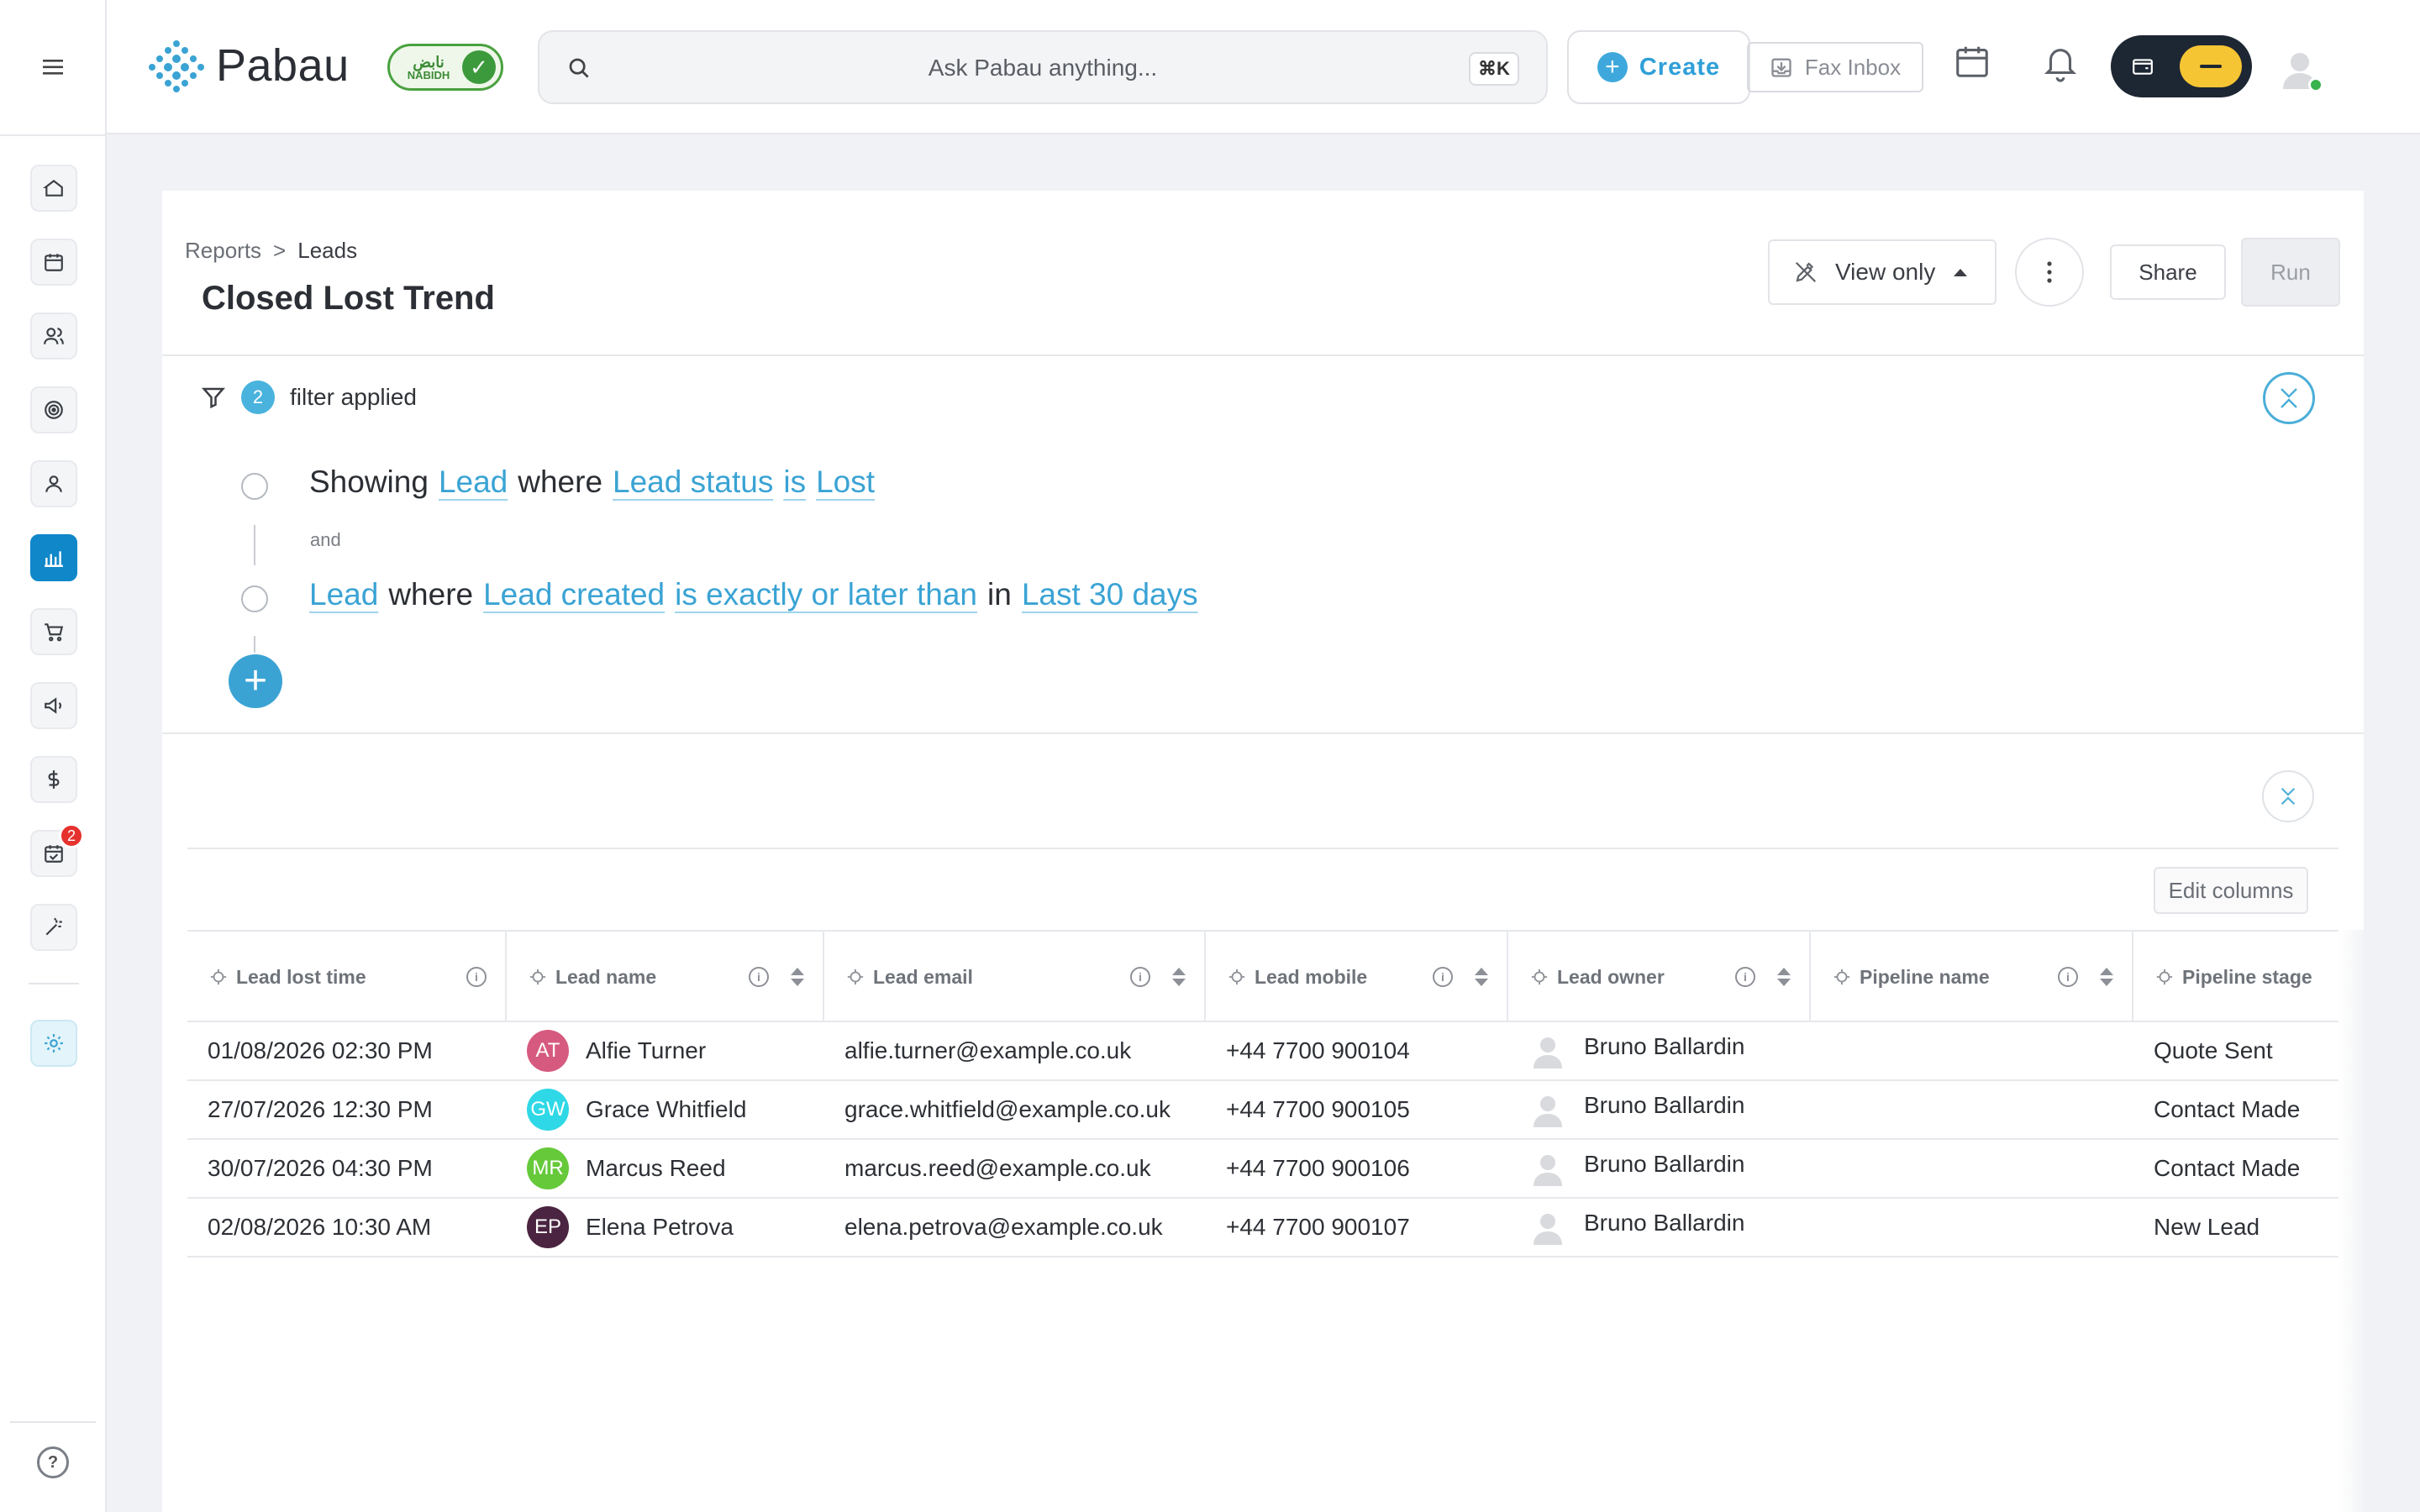 The image size is (2420, 1512). I want to click on filter-summary: 2 filter applied, so click(309, 397).